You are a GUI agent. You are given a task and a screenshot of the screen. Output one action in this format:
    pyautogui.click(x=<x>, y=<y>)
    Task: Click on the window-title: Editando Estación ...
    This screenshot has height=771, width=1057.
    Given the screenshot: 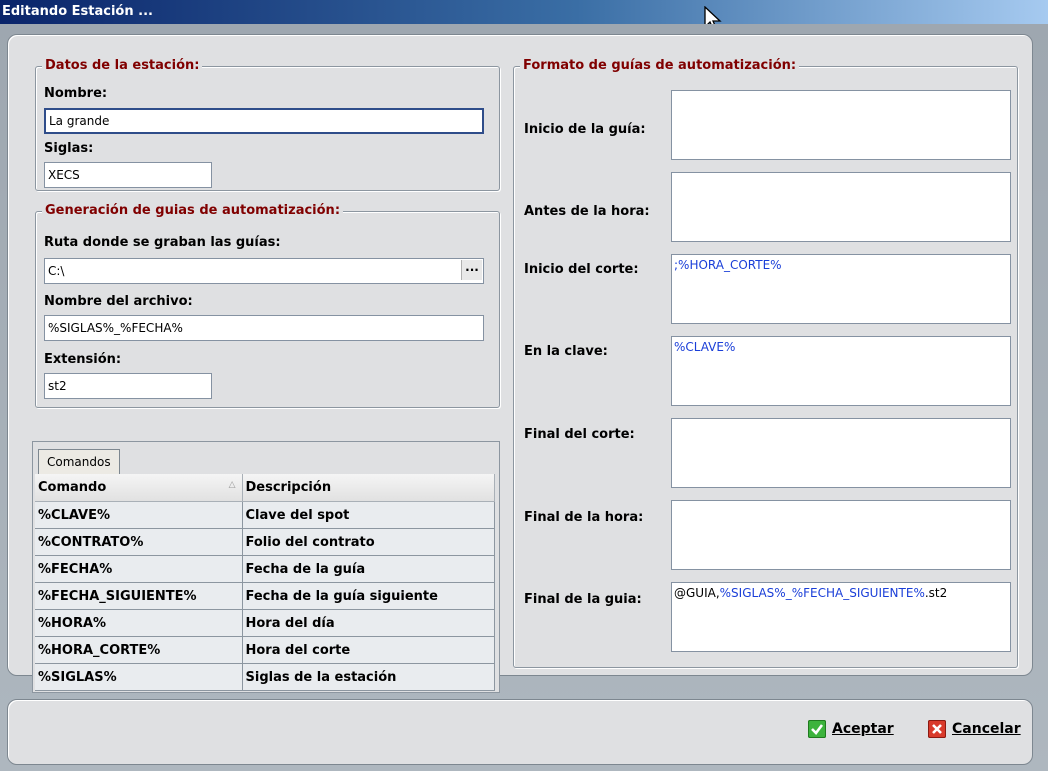 What is the action you would take?
    pyautogui.click(x=77, y=11)
    